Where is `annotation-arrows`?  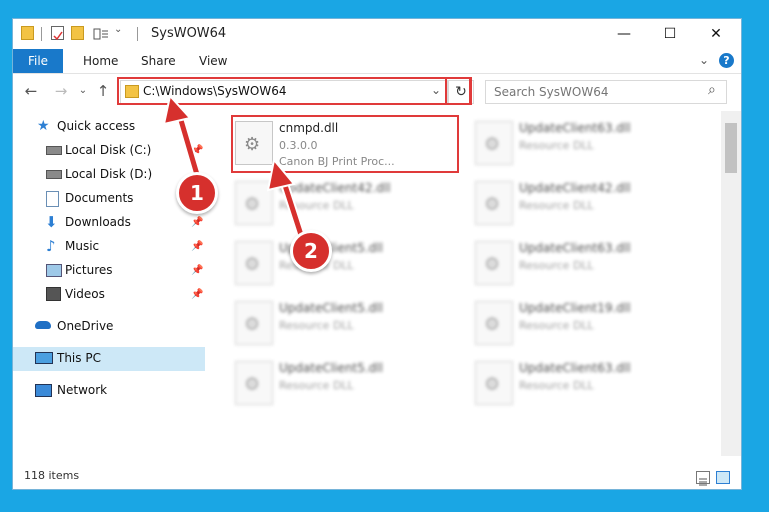
annotation-arrows is located at coordinates (234, 168).